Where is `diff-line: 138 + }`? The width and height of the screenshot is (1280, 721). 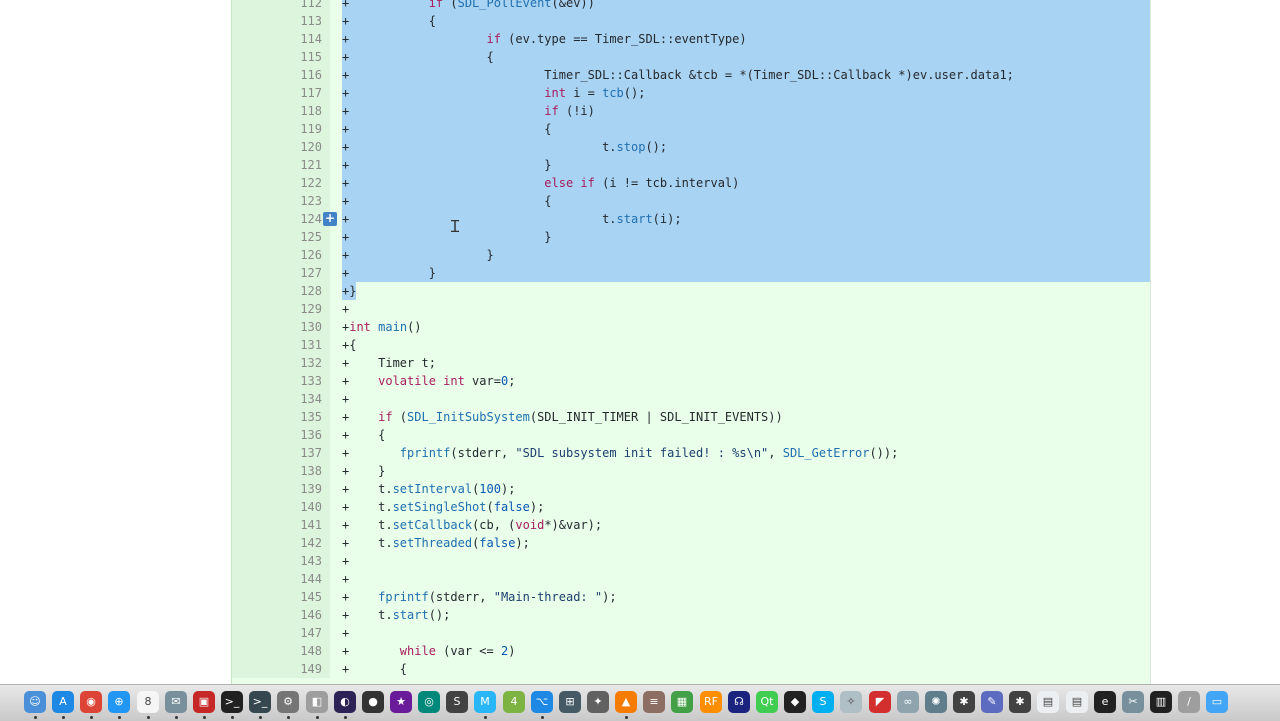 diff-line: 138 + } is located at coordinates (691, 471).